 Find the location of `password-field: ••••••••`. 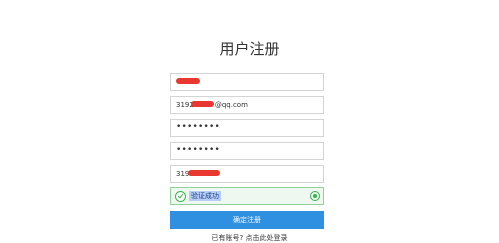

password-field: •••••••• is located at coordinates (247, 128).